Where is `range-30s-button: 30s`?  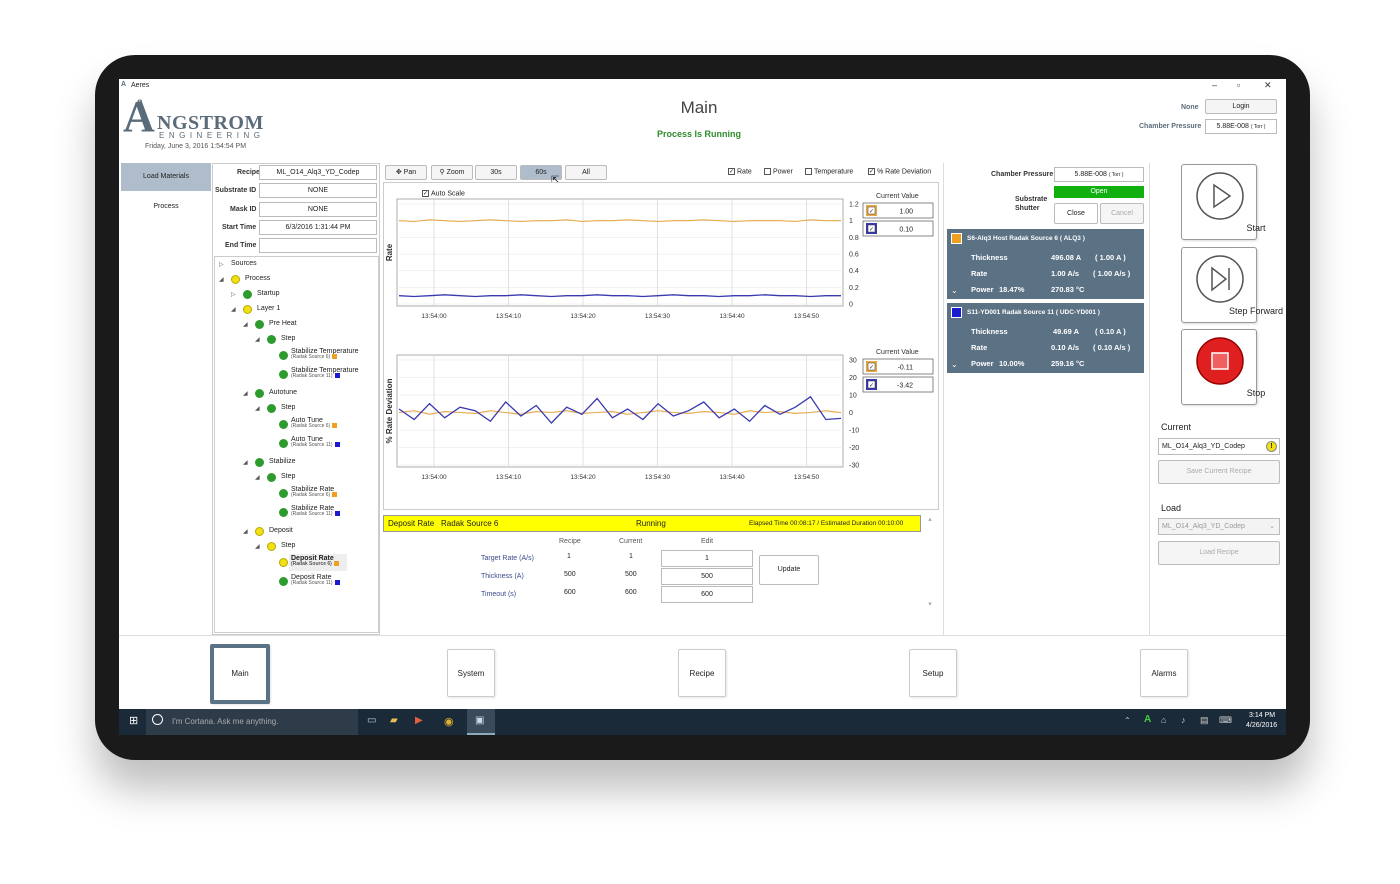
range-30s-button: 30s is located at coordinates (496, 172).